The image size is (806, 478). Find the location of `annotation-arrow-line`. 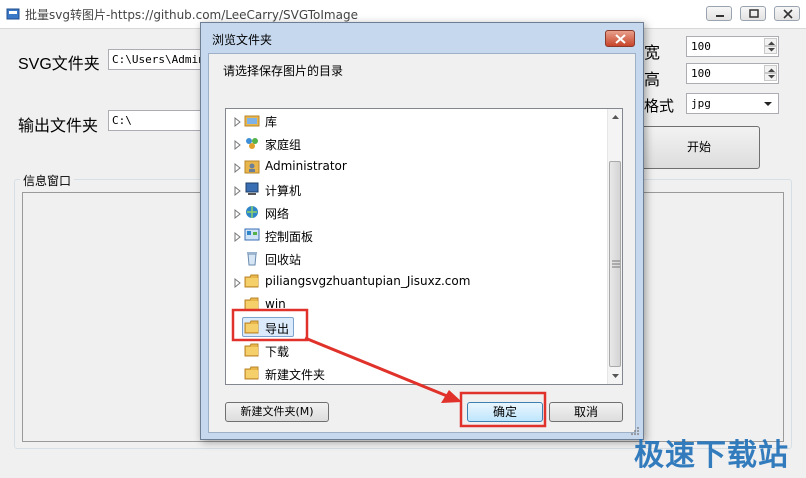

annotation-arrow-line is located at coordinates (378, 368).